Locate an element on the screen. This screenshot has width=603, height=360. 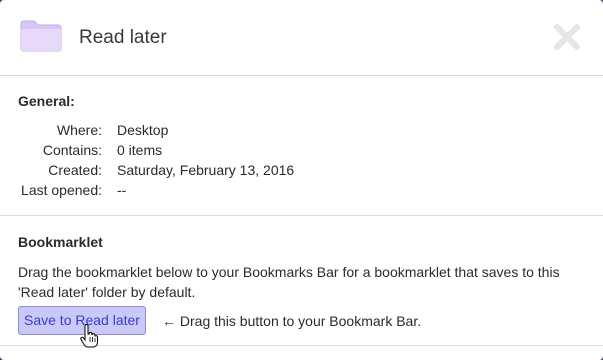
info-row-where: Where: Desktop is located at coordinates (301, 130).